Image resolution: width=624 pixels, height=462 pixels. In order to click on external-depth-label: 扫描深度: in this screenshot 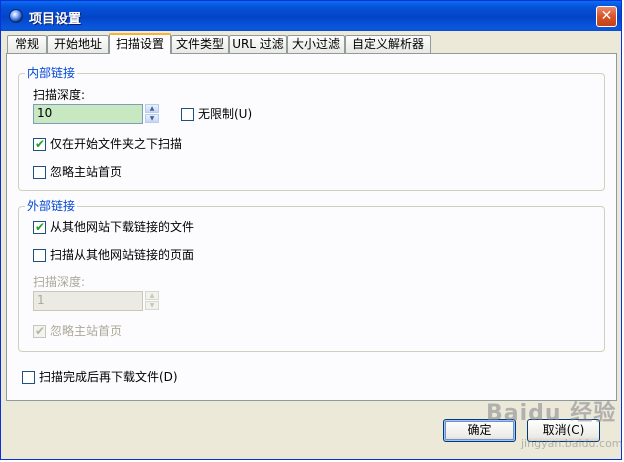, I will do `click(59, 282)`.